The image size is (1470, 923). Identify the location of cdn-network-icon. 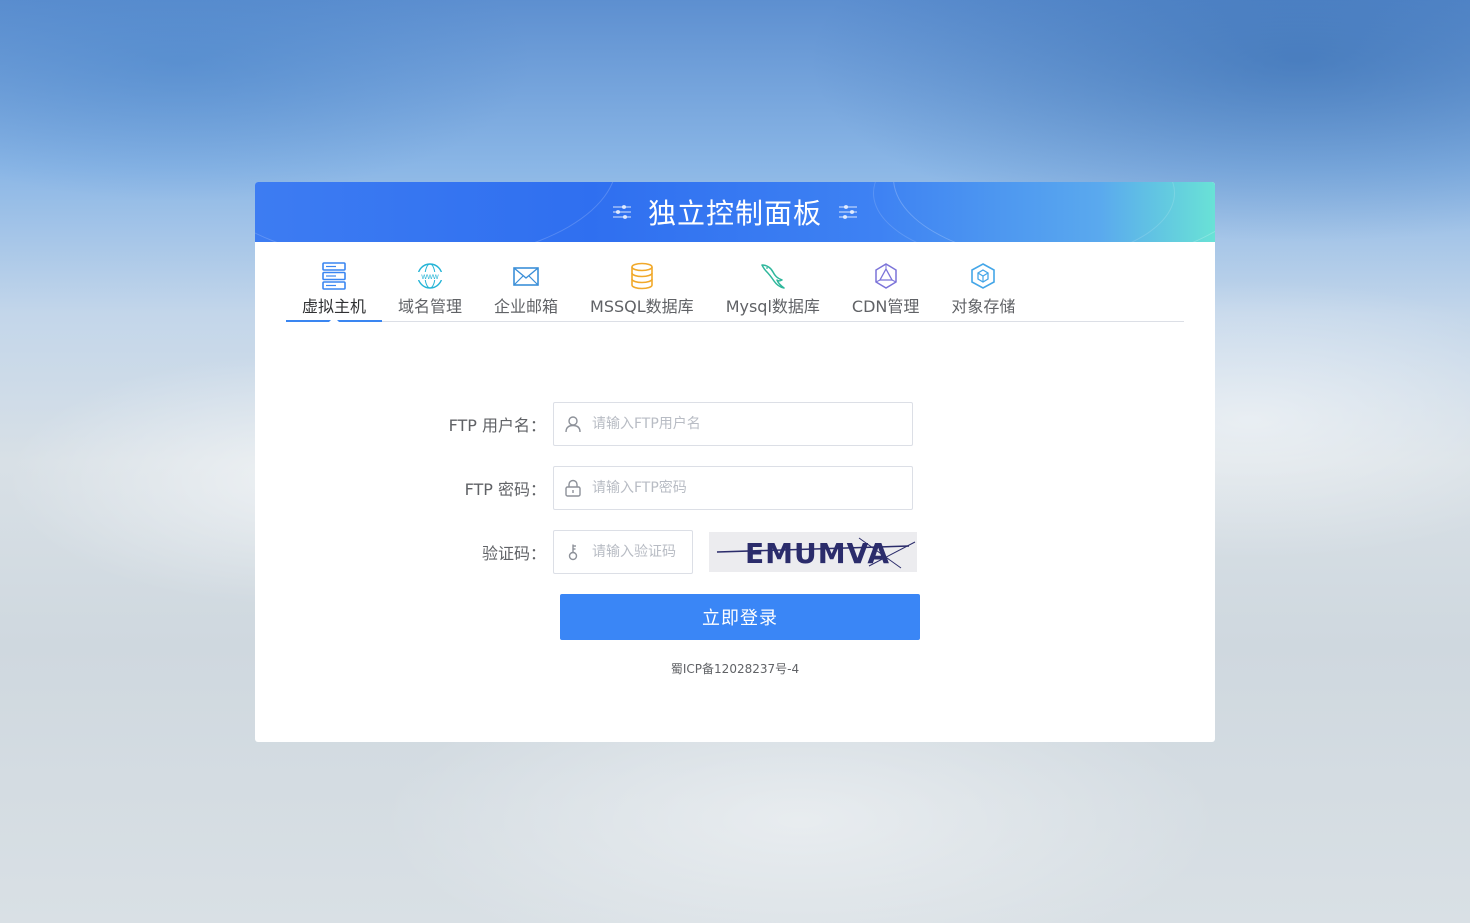
(885, 276).